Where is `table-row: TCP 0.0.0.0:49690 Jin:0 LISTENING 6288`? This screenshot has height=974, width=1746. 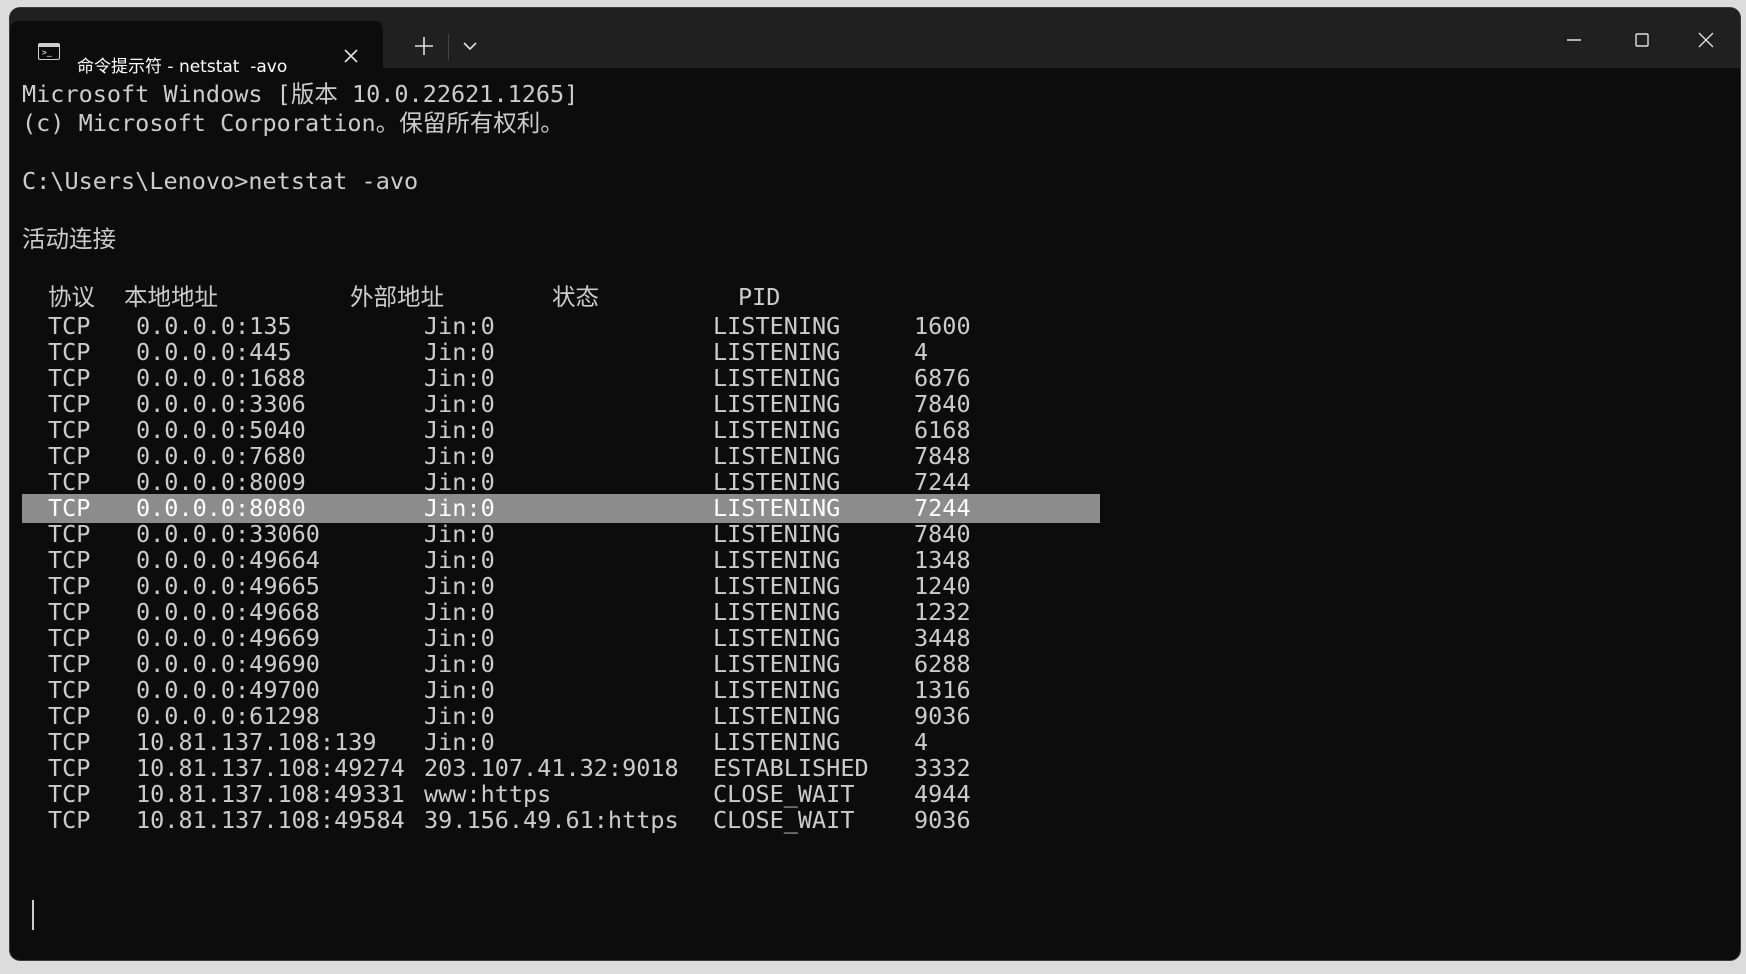 table-row: TCP 0.0.0.0:49690 Jin:0 LISTENING 6288 is located at coordinates (561, 664).